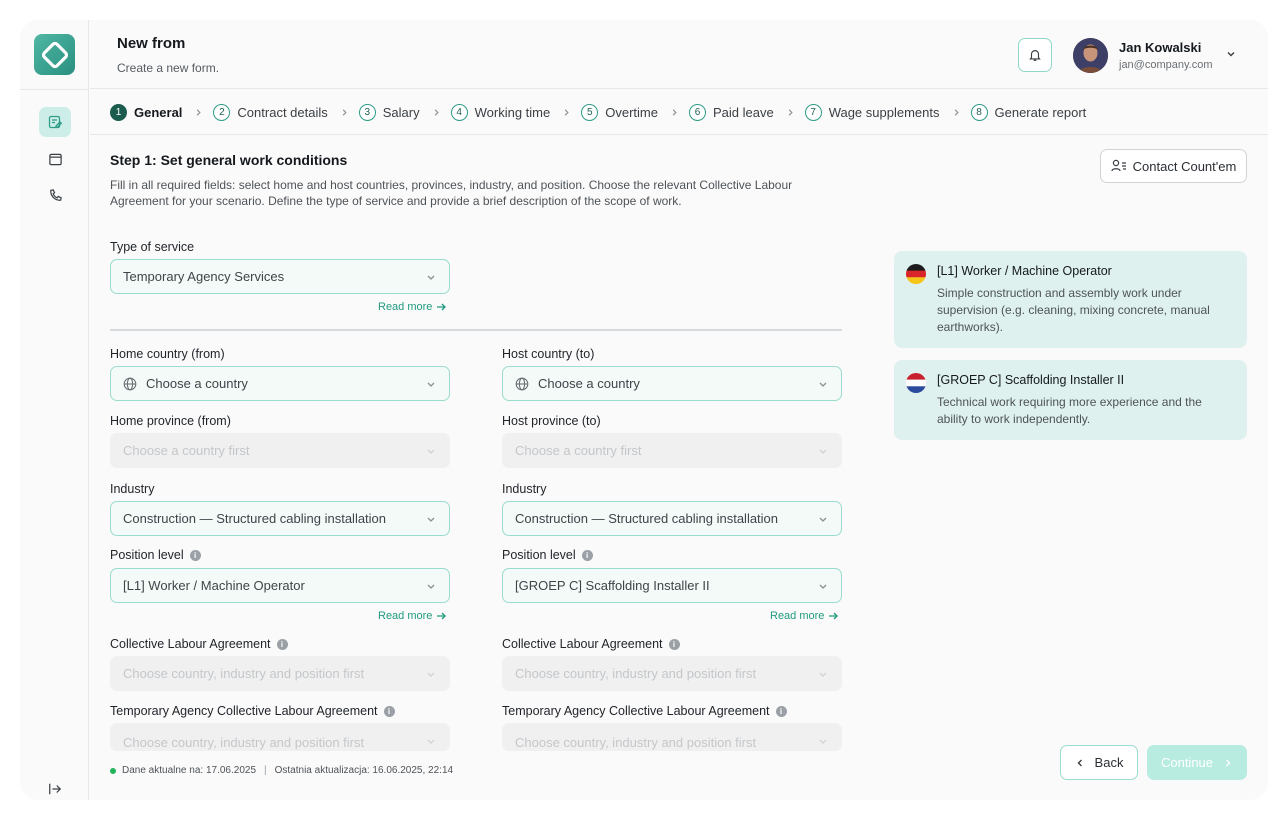  Describe the element at coordinates (1028, 112) in the screenshot. I see `step-8: 8 Generate report` at that location.